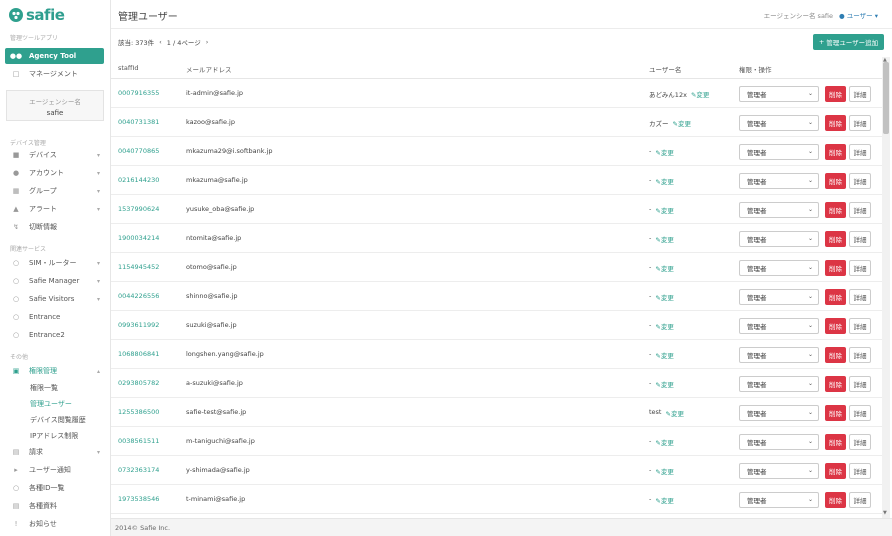 Image resolution: width=892 pixels, height=536 pixels. Describe the element at coordinates (138, 412) in the screenshot. I see `staff-id-link: 1255386500` at that location.